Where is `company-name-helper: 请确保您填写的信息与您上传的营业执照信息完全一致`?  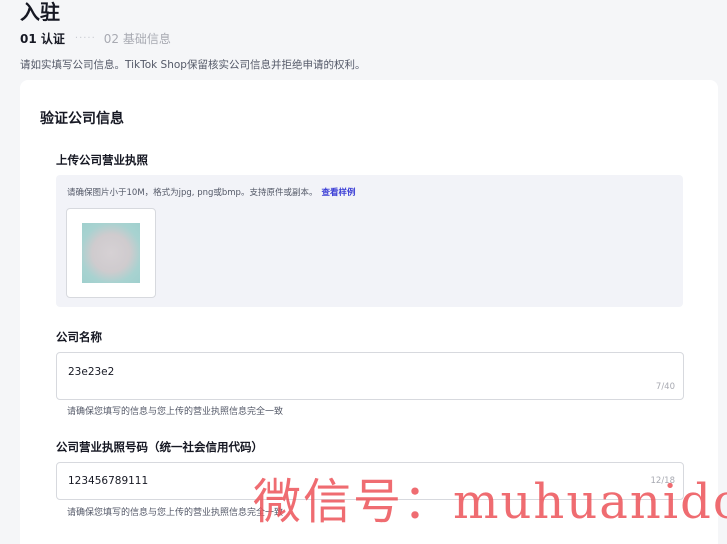
company-name-helper: 请确保您填写的信息与您上传的营业执照信息完全一致 is located at coordinates (175, 412).